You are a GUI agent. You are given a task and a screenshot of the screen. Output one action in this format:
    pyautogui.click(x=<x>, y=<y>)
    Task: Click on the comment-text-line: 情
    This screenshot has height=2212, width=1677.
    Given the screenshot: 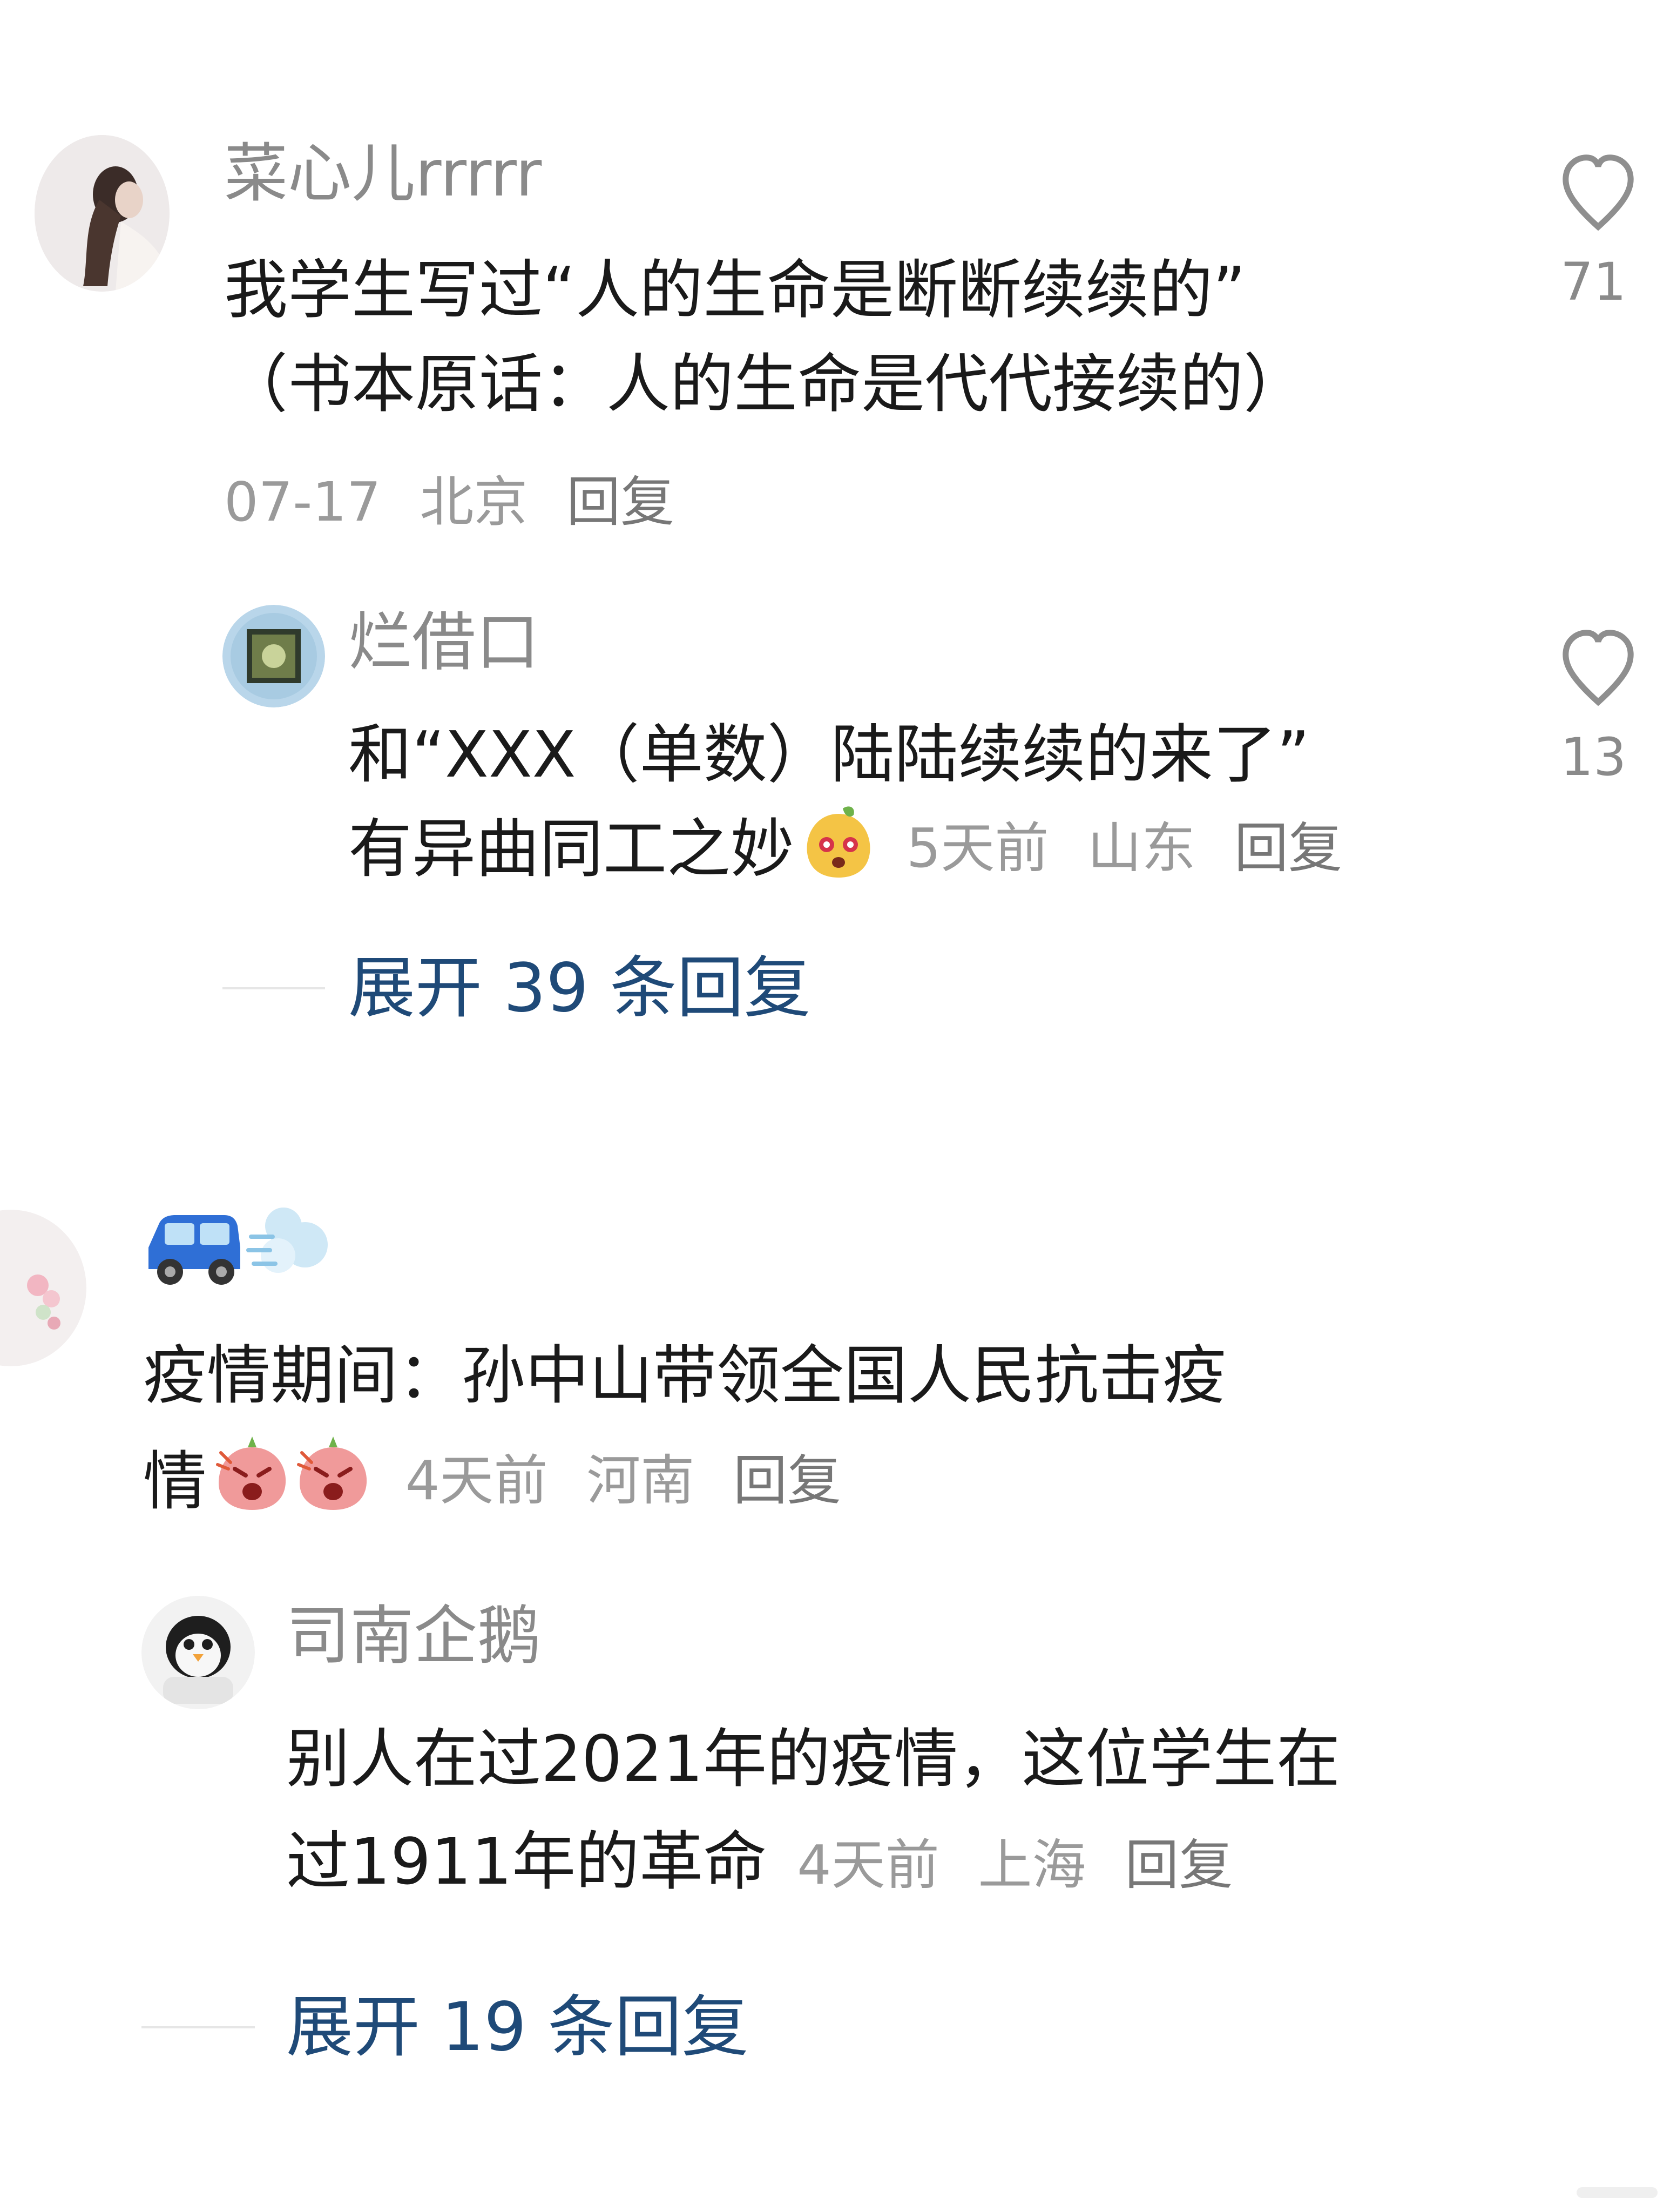 What is the action you would take?
    pyautogui.click(x=175, y=1481)
    